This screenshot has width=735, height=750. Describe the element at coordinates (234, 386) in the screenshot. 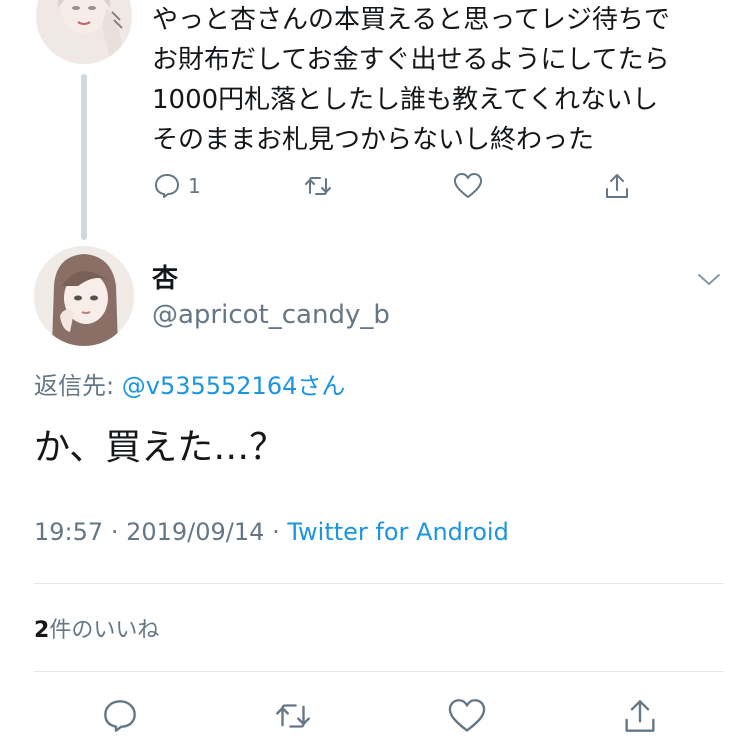

I see `reply-to-mention: @v535552164さん` at that location.